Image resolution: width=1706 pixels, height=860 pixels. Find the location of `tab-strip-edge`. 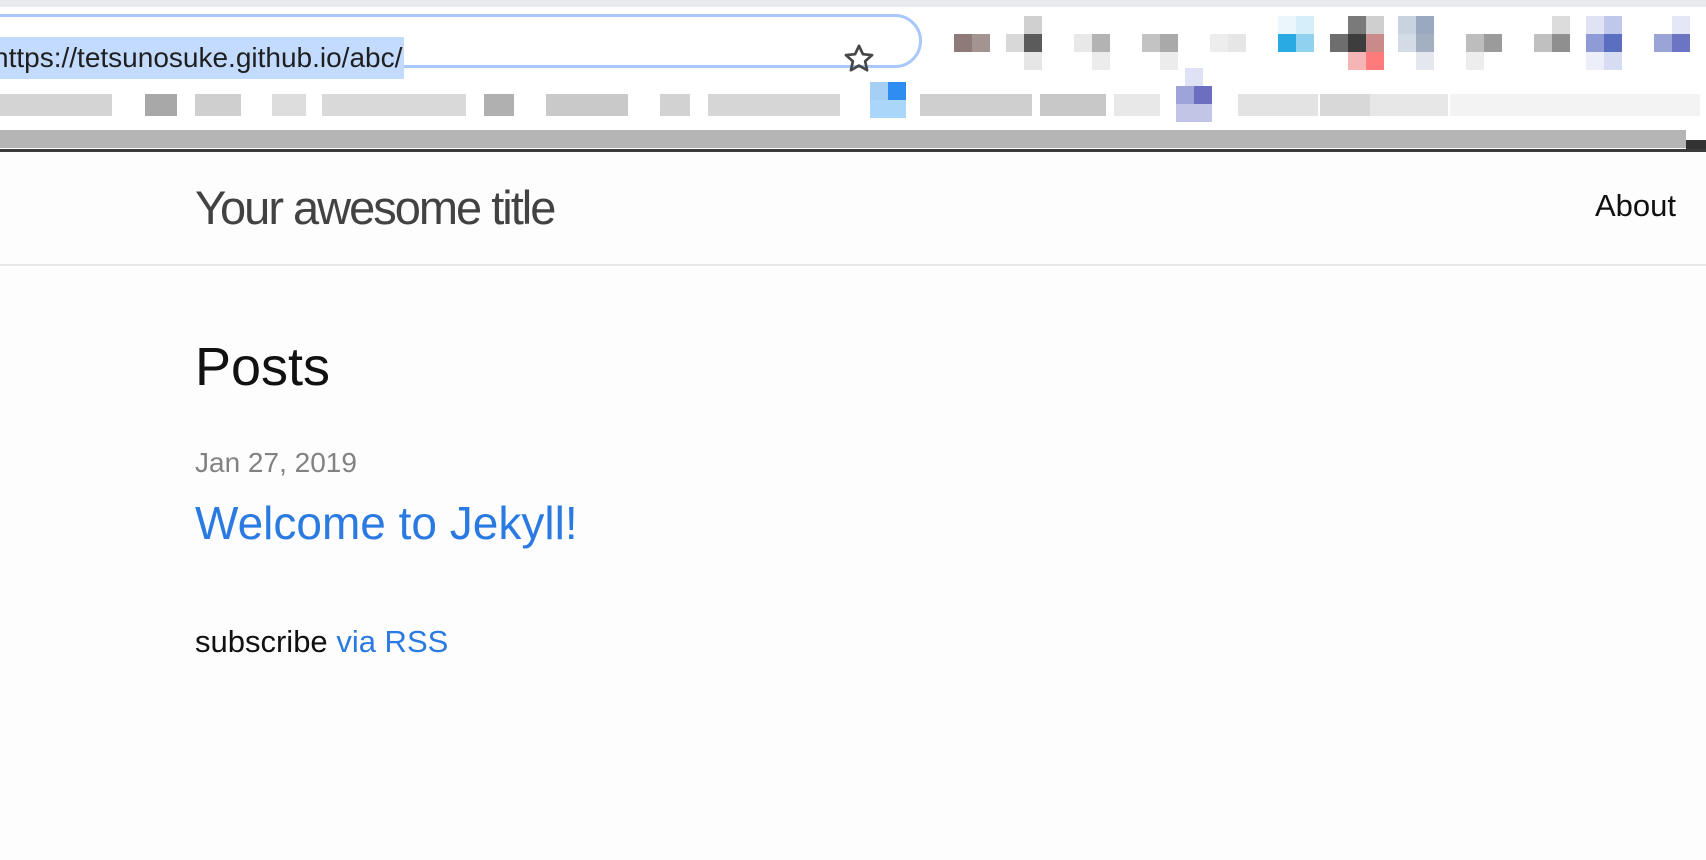

tab-strip-edge is located at coordinates (853, 3).